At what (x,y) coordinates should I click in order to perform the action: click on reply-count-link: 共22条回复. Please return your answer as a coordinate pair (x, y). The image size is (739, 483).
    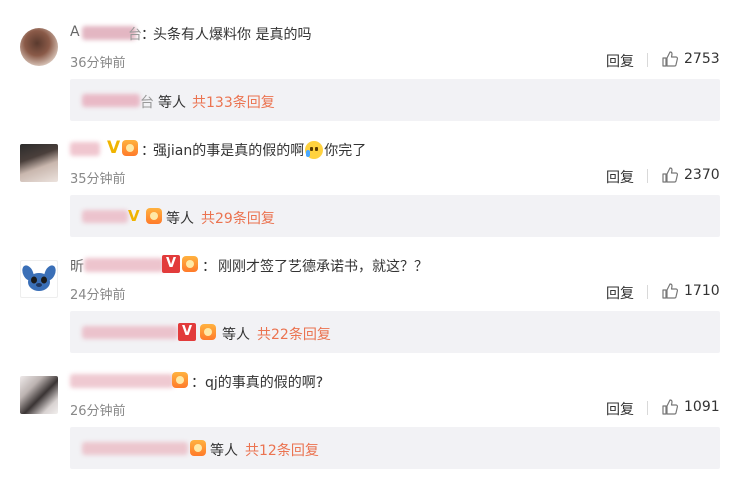
    Looking at the image, I should click on (294, 334).